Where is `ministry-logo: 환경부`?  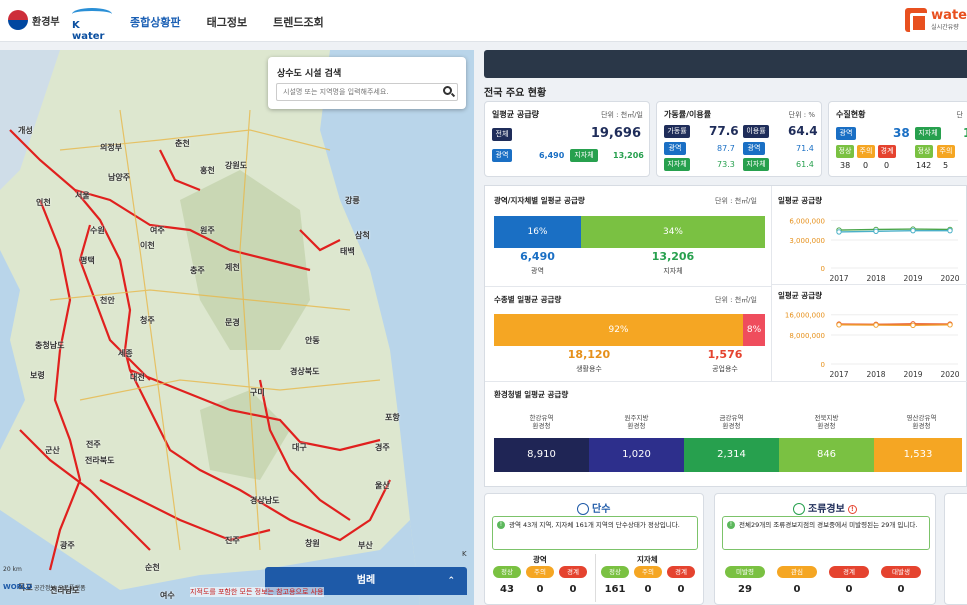
ministry-logo: 환경부 is located at coordinates (34, 20).